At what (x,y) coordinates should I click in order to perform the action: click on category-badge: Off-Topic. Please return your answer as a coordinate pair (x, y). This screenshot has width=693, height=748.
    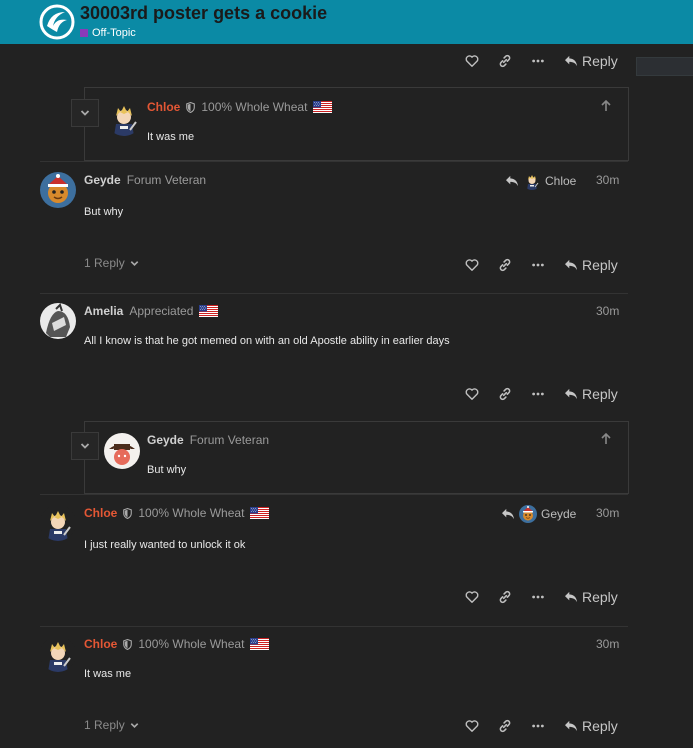
    Looking at the image, I should click on (108, 33).